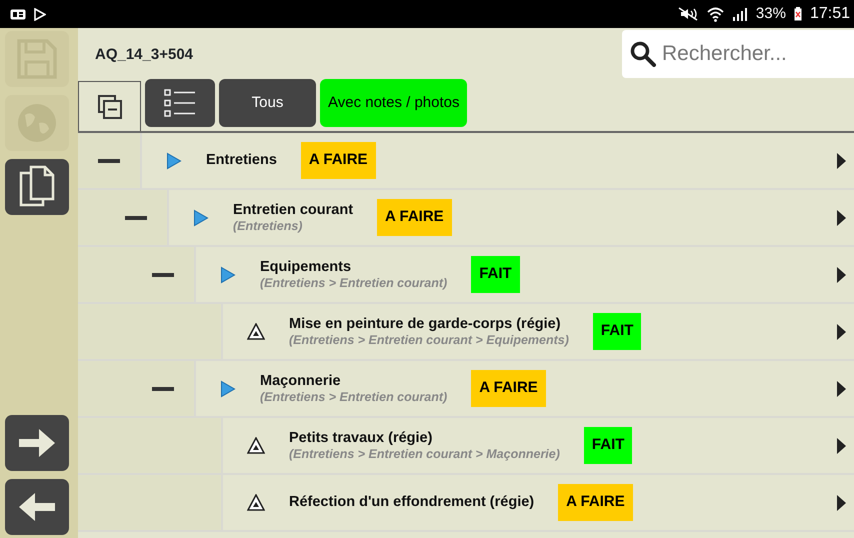  Describe the element at coordinates (771, 14) in the screenshot. I see `battery-percent-text: 33%` at that location.